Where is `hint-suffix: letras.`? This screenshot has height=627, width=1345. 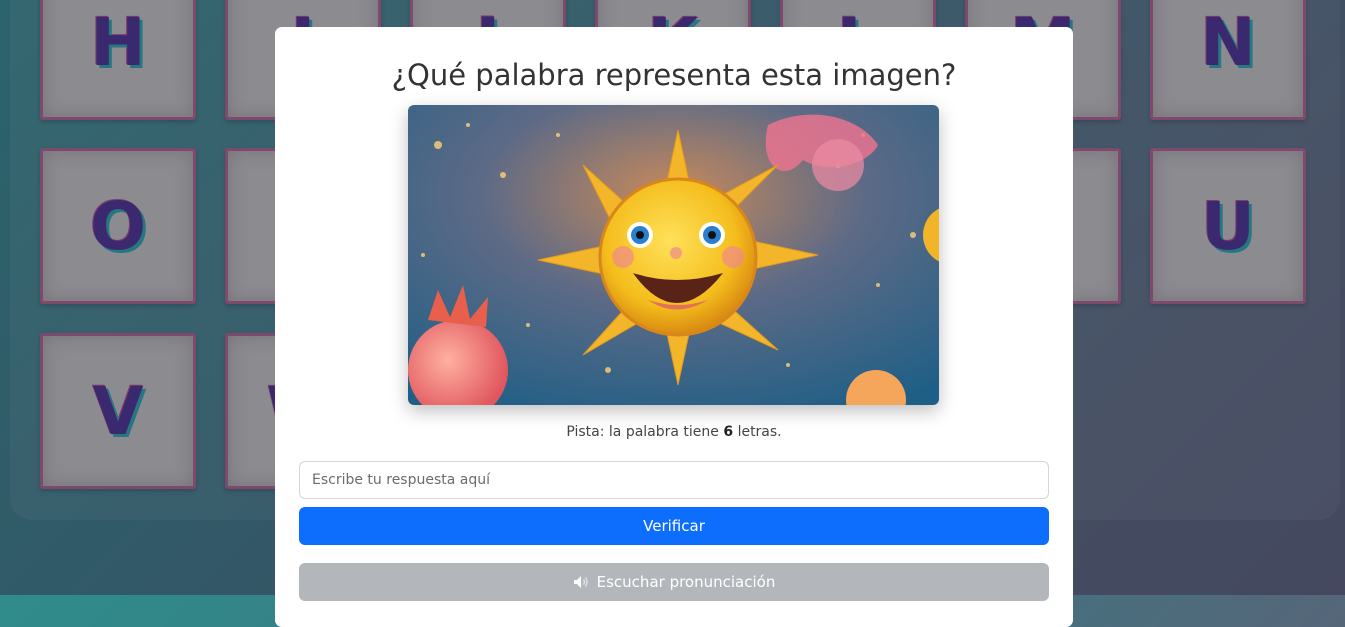 hint-suffix: letras. is located at coordinates (759, 432).